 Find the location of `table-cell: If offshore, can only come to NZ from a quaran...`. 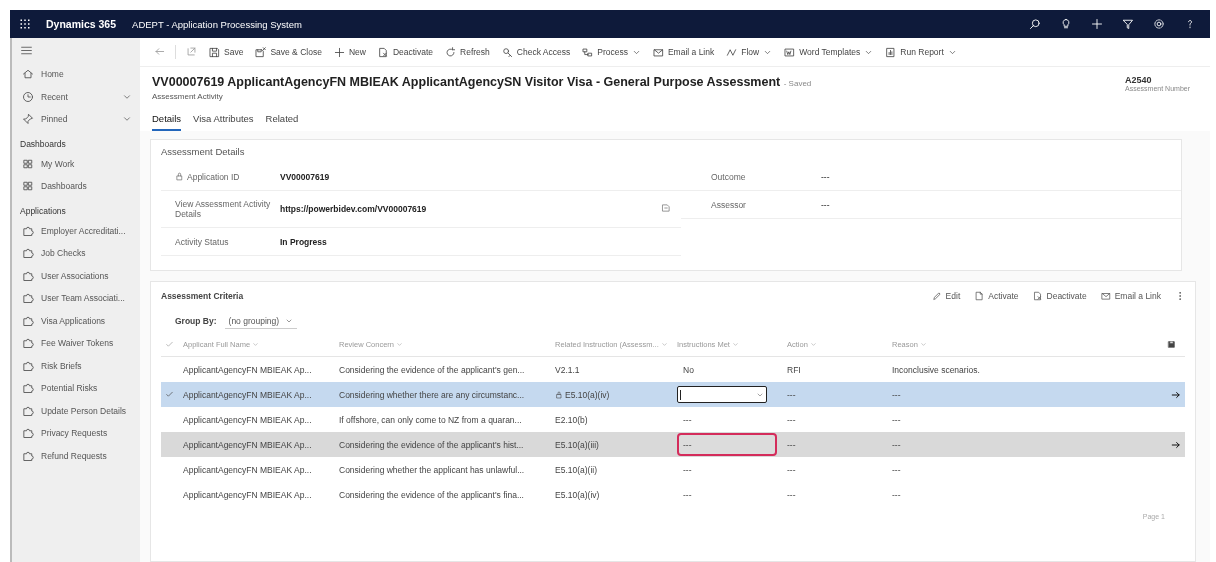

table-cell: If offshore, can only come to NZ from a quaran... is located at coordinates (430, 419).